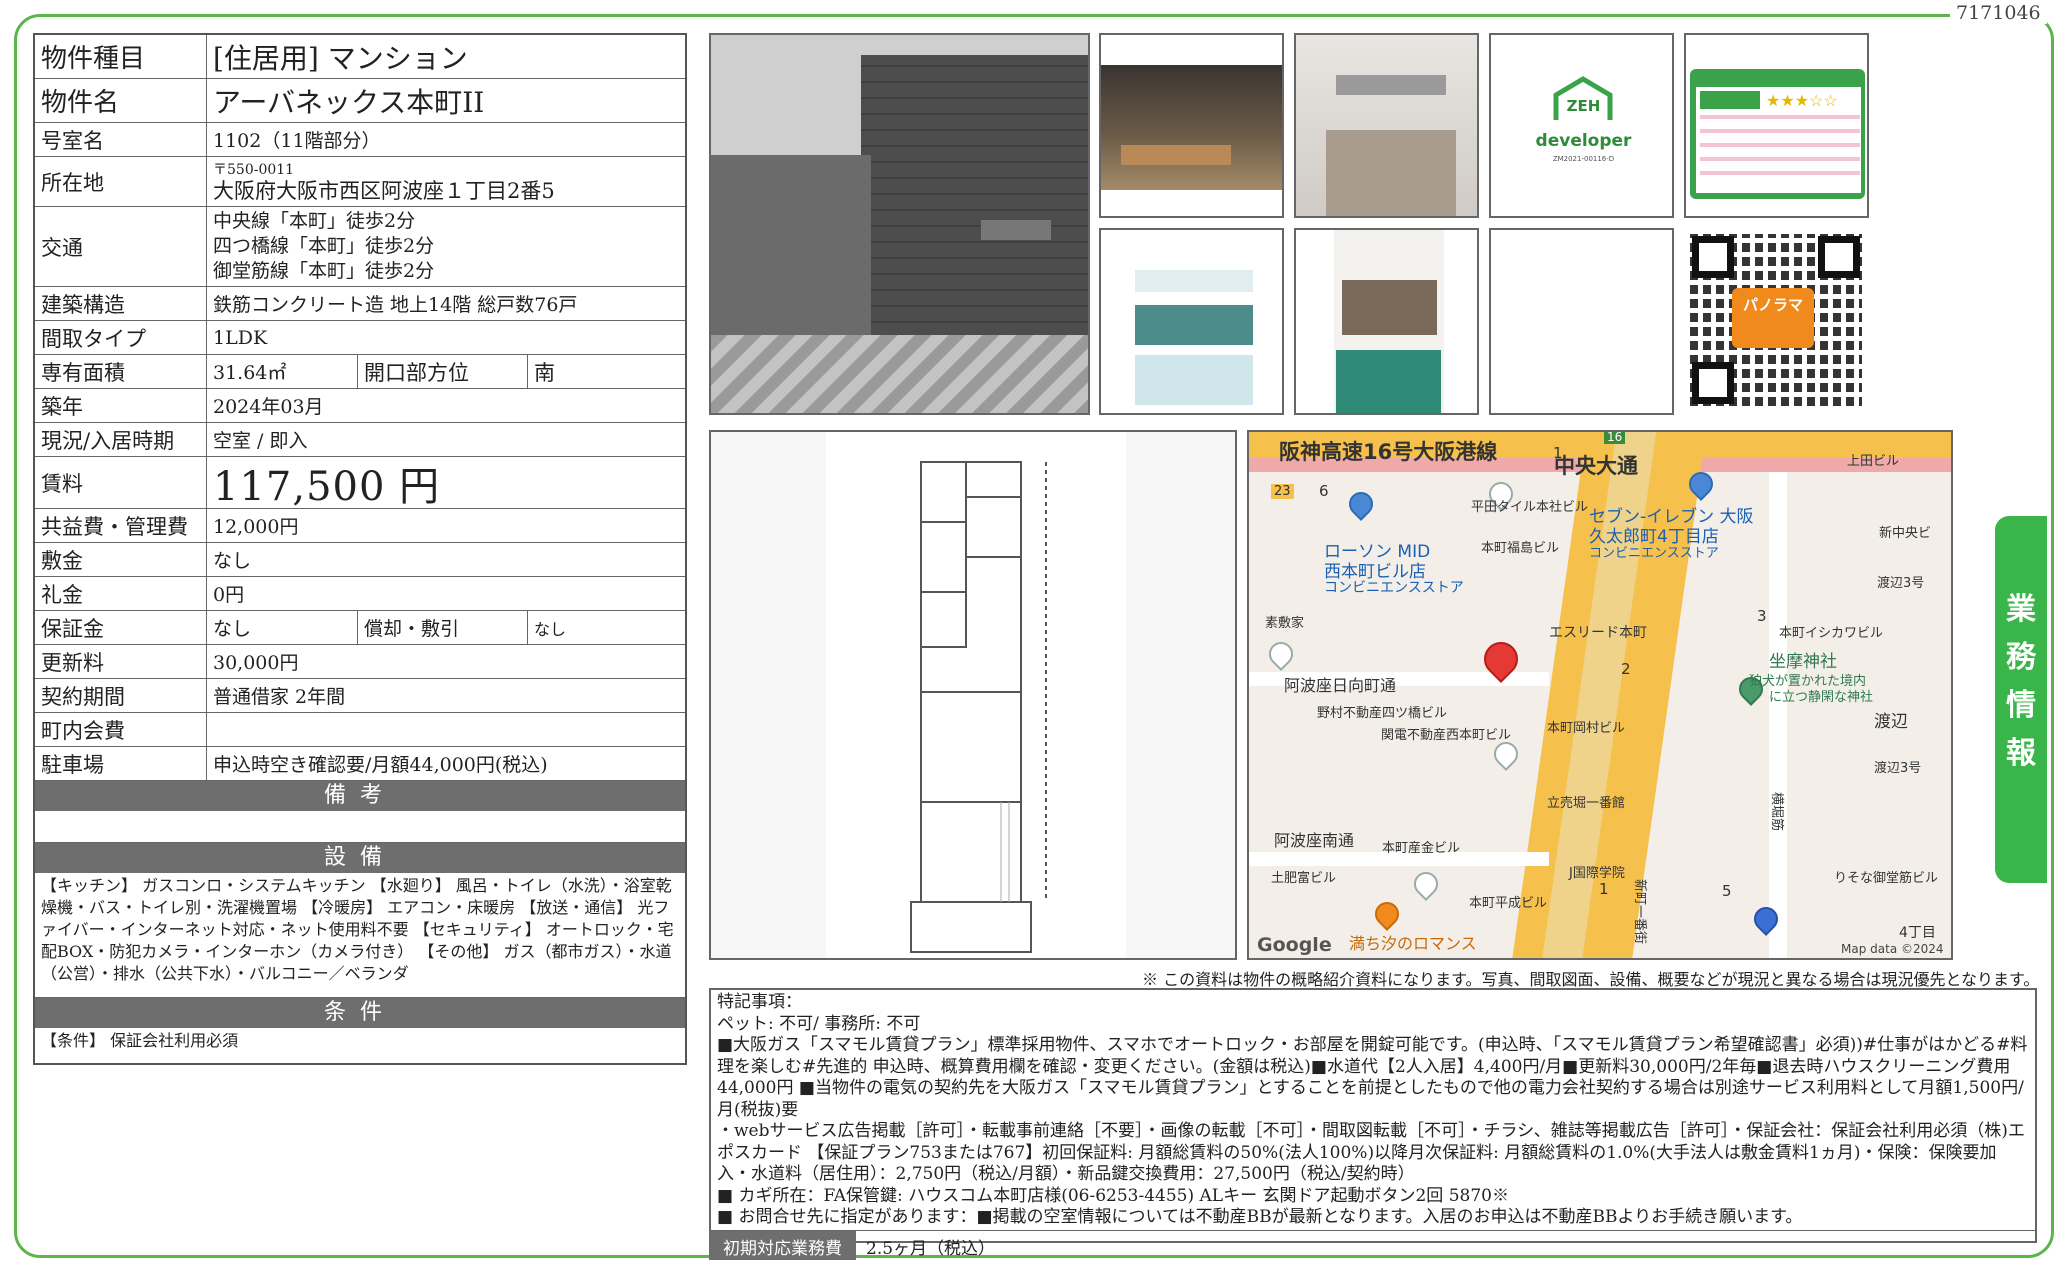 This screenshot has height=1265, width=2056. What do you see at coordinates (121, 181) in the screenshot?
I see `label-address: 所在地` at bounding box center [121, 181].